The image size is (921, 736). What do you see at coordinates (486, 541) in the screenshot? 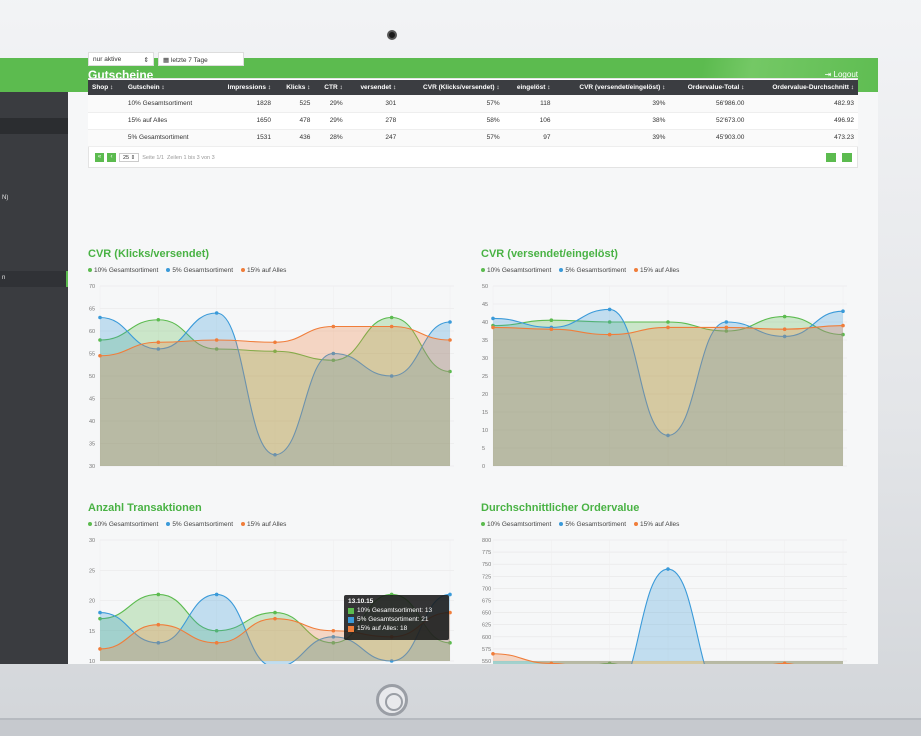
I see `y-tick-label: 800` at bounding box center [486, 541].